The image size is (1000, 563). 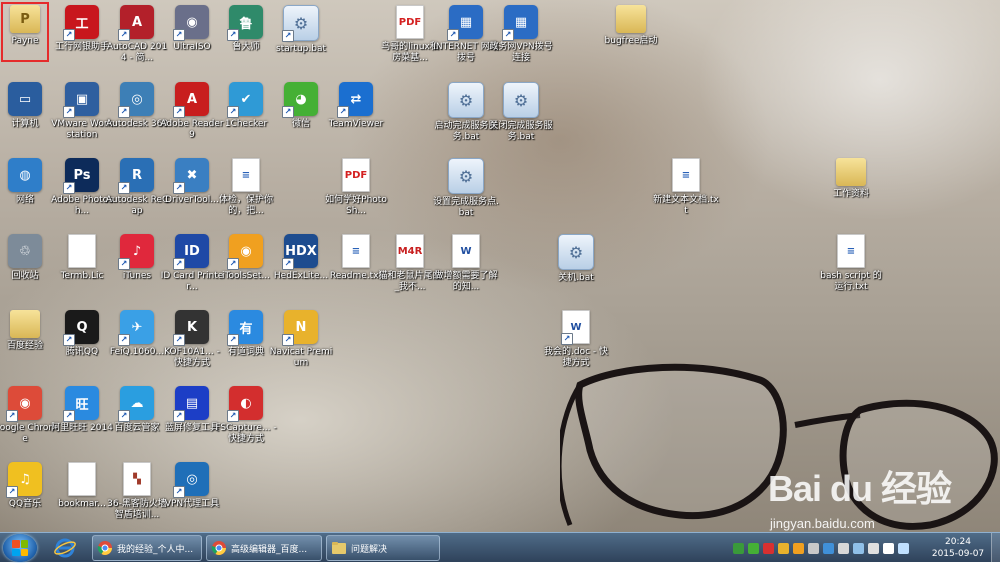 What do you see at coordinates (851, 263) in the screenshot?
I see `desktop-icon-bash-txt: ≡ bash script 的运行.txt` at bounding box center [851, 263].